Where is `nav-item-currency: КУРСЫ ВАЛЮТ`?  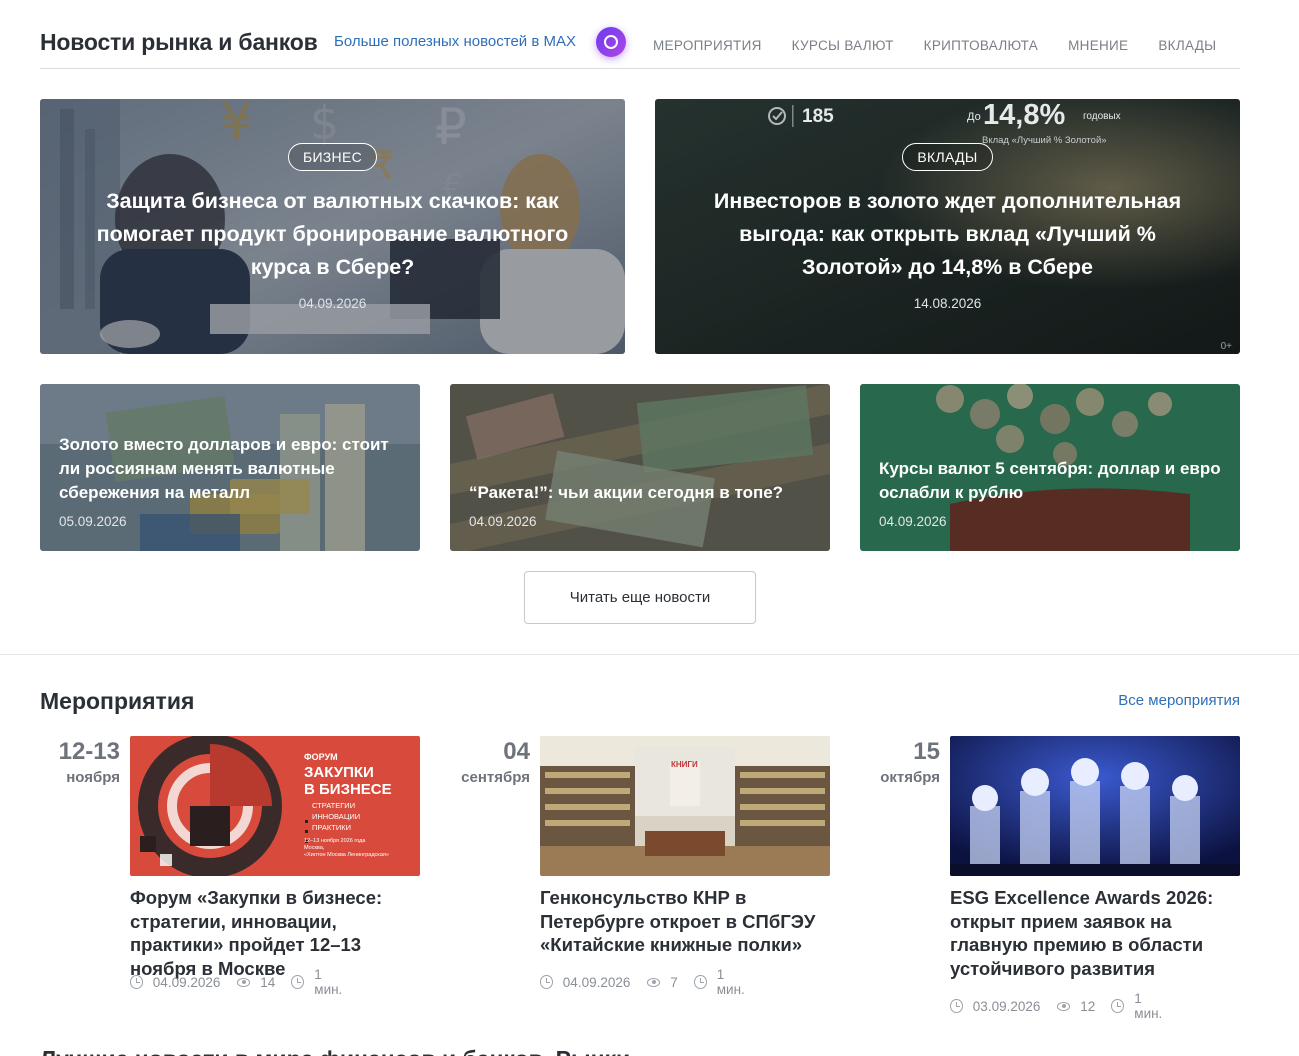 nav-item-currency: КУРСЫ ВАЛЮТ is located at coordinates (843, 45).